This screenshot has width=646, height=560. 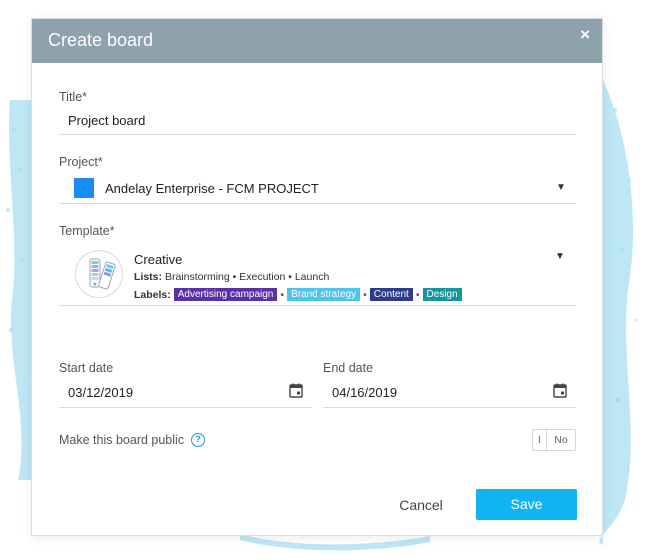 What do you see at coordinates (100, 392) in the screenshot?
I see `start-date-input: 03/12/2019` at bounding box center [100, 392].